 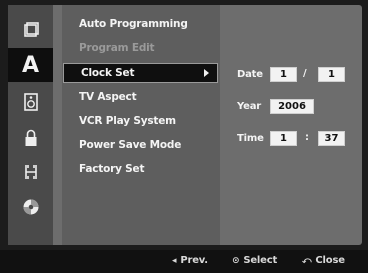 I want to click on menu-item-factory-set: Factory Set, so click(x=140, y=169).